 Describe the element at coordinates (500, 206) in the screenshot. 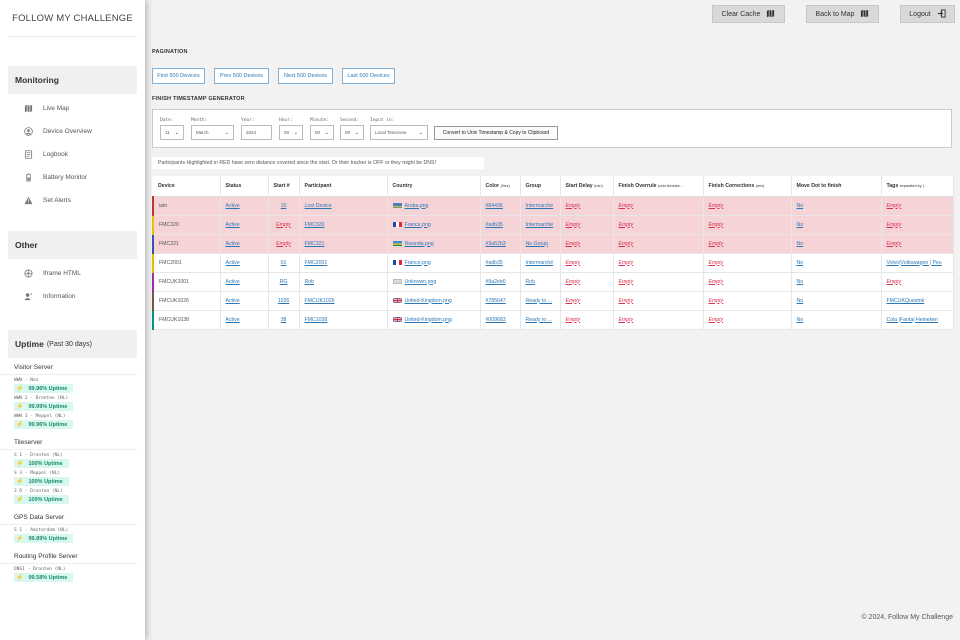

I see `cell-color: #84436` at that location.